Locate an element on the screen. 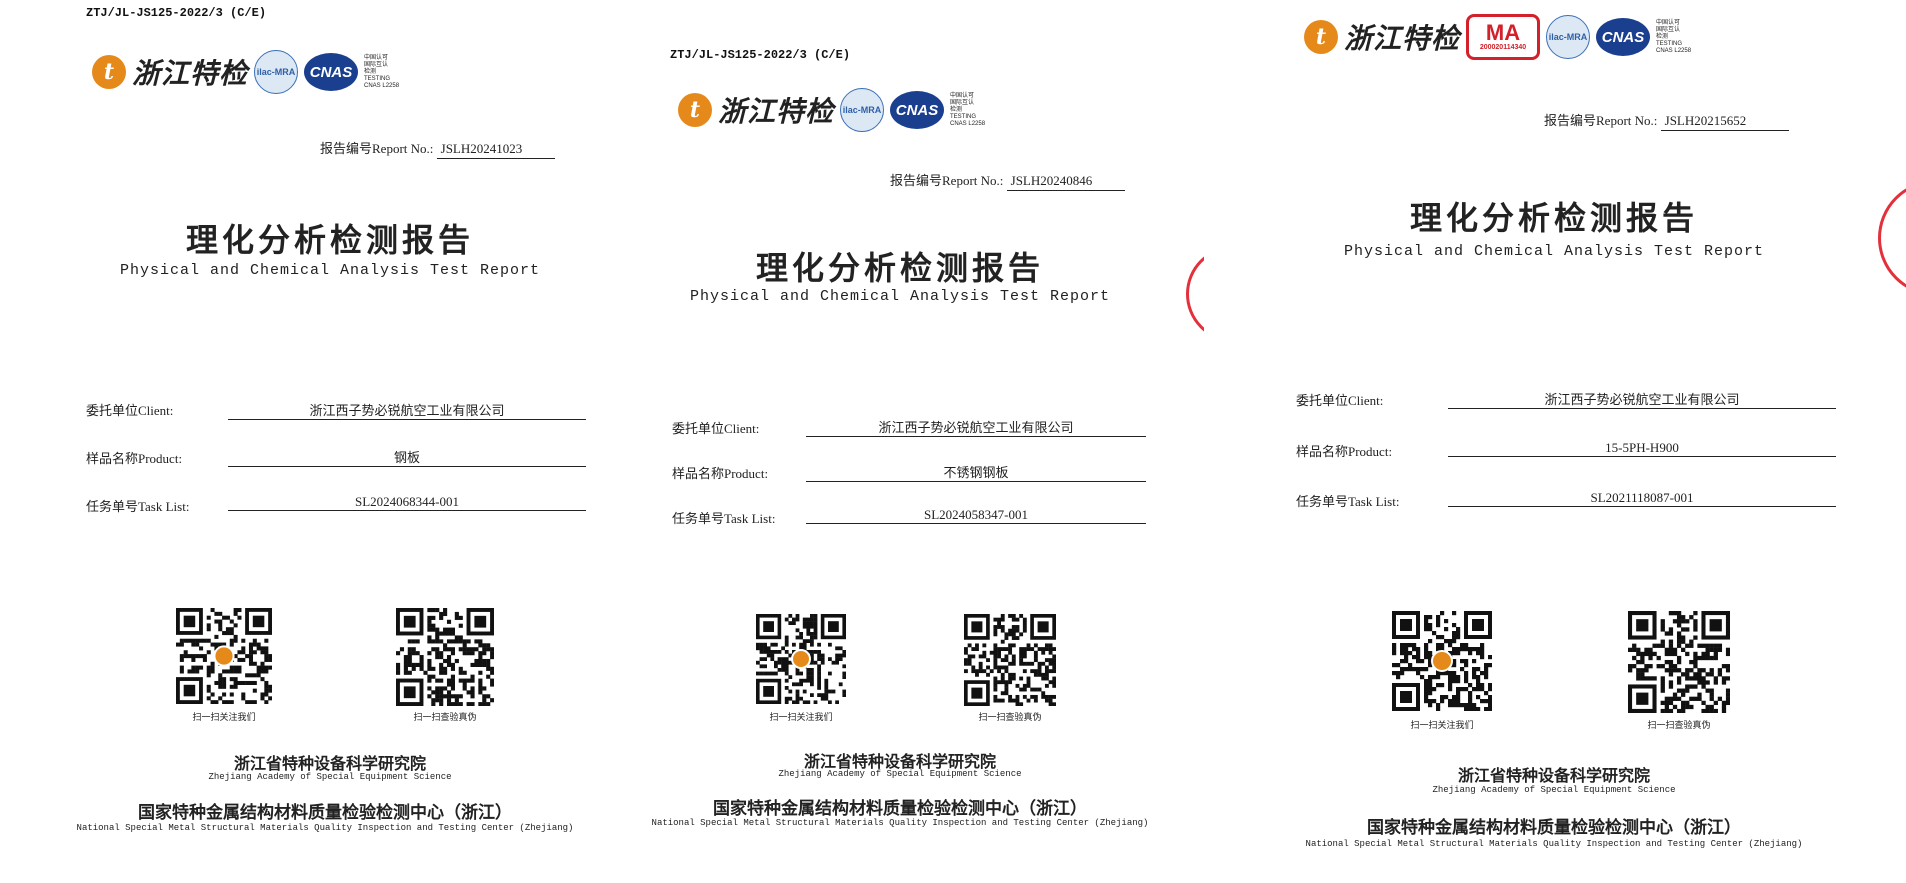 Image resolution: width=1906 pixels, height=883 pixels. report-number-value: JSLH20240846 is located at coordinates (1065, 182).